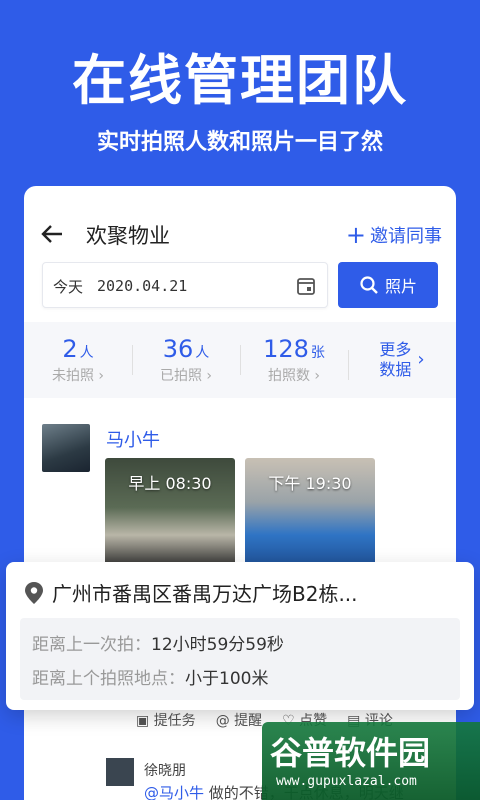  I want to click on last-place-value: 小于100米, so click(227, 679).